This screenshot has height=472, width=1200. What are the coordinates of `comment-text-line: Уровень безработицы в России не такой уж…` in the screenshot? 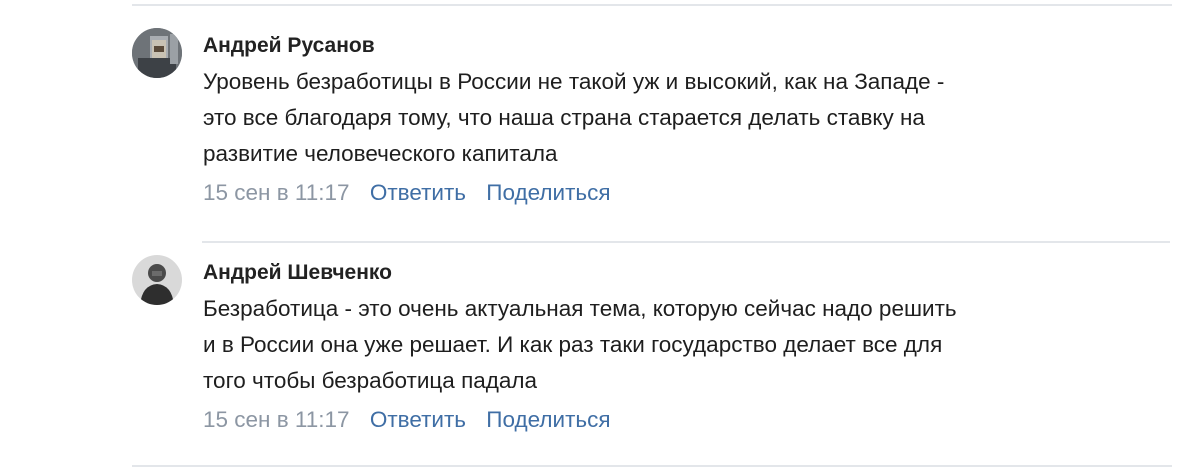 It's located at (574, 81).